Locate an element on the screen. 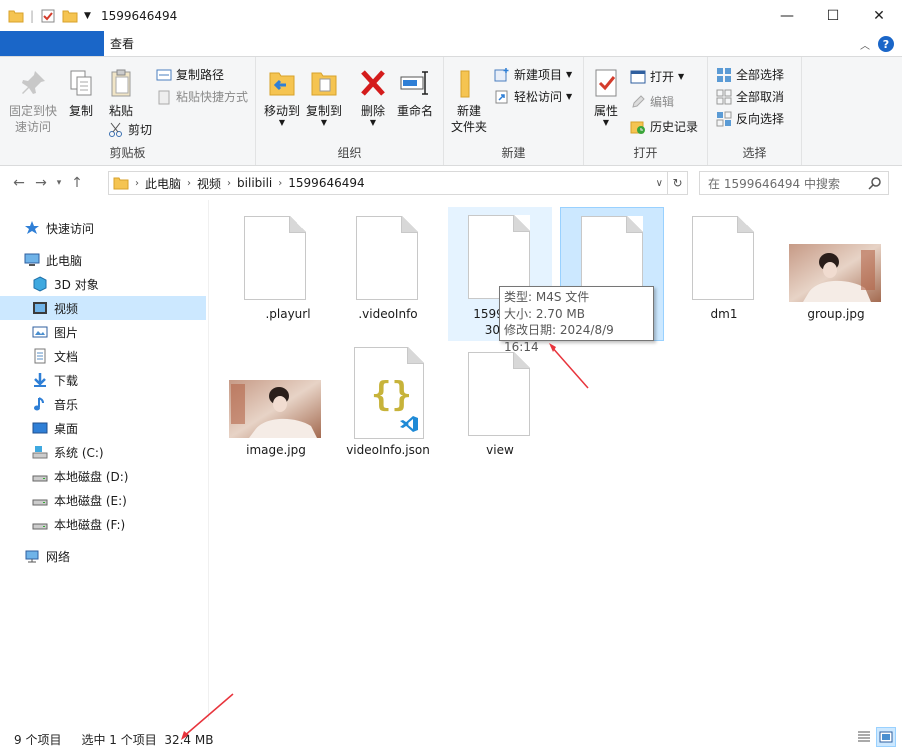  details-view-icon is located at coordinates (864, 736).